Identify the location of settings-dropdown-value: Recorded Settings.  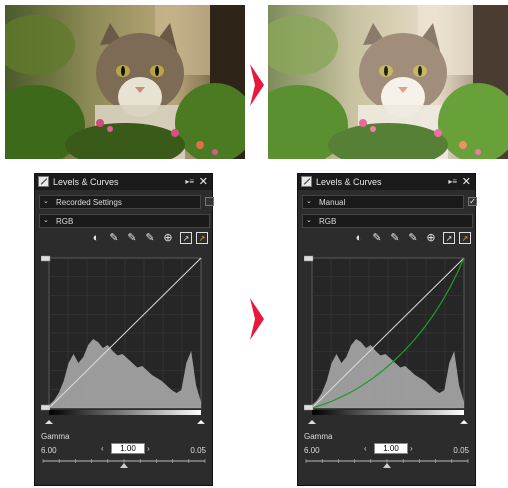
(89, 202).